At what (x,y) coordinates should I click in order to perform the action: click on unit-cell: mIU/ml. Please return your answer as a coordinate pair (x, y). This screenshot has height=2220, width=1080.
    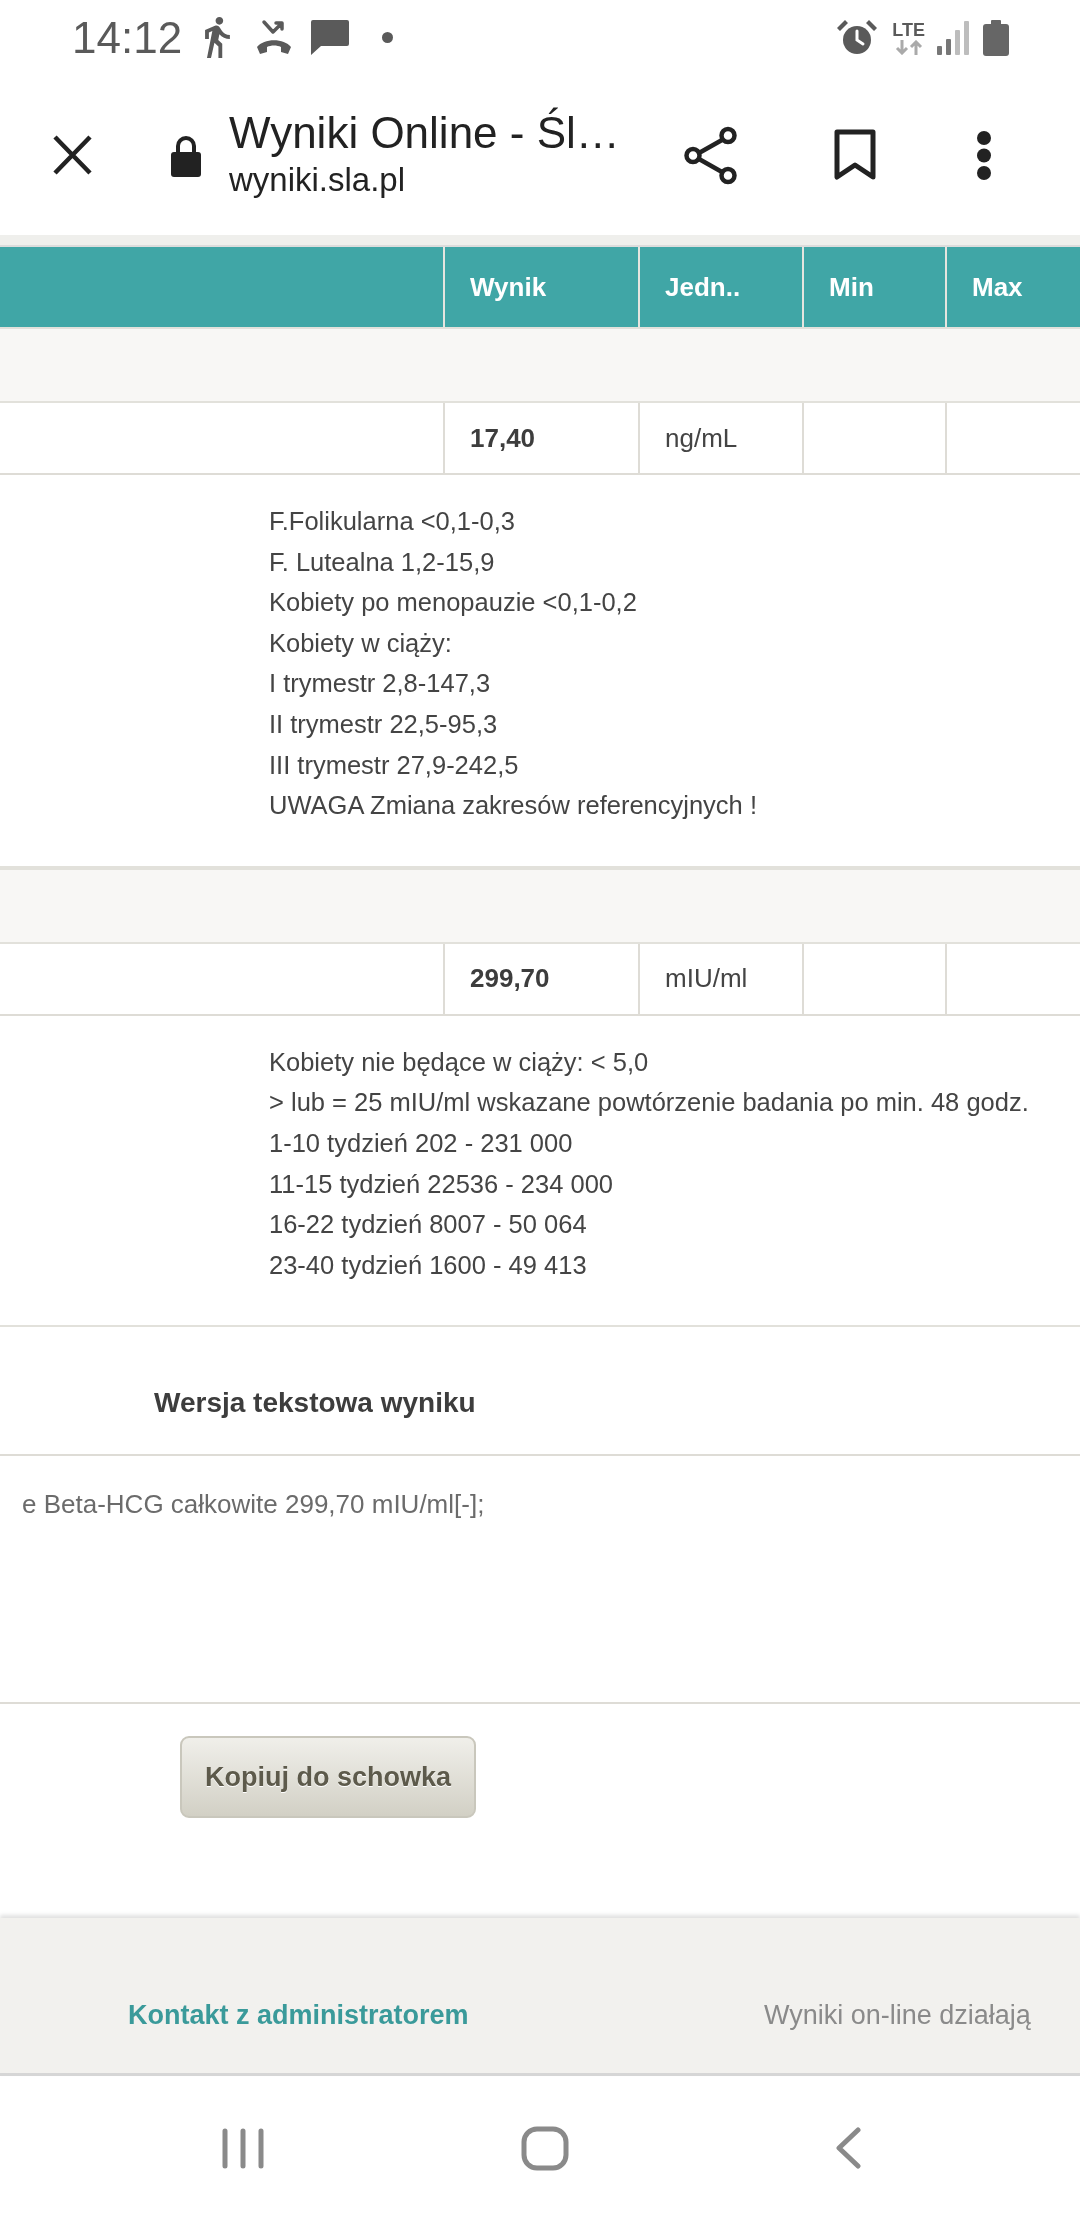
    Looking at the image, I should click on (720, 978).